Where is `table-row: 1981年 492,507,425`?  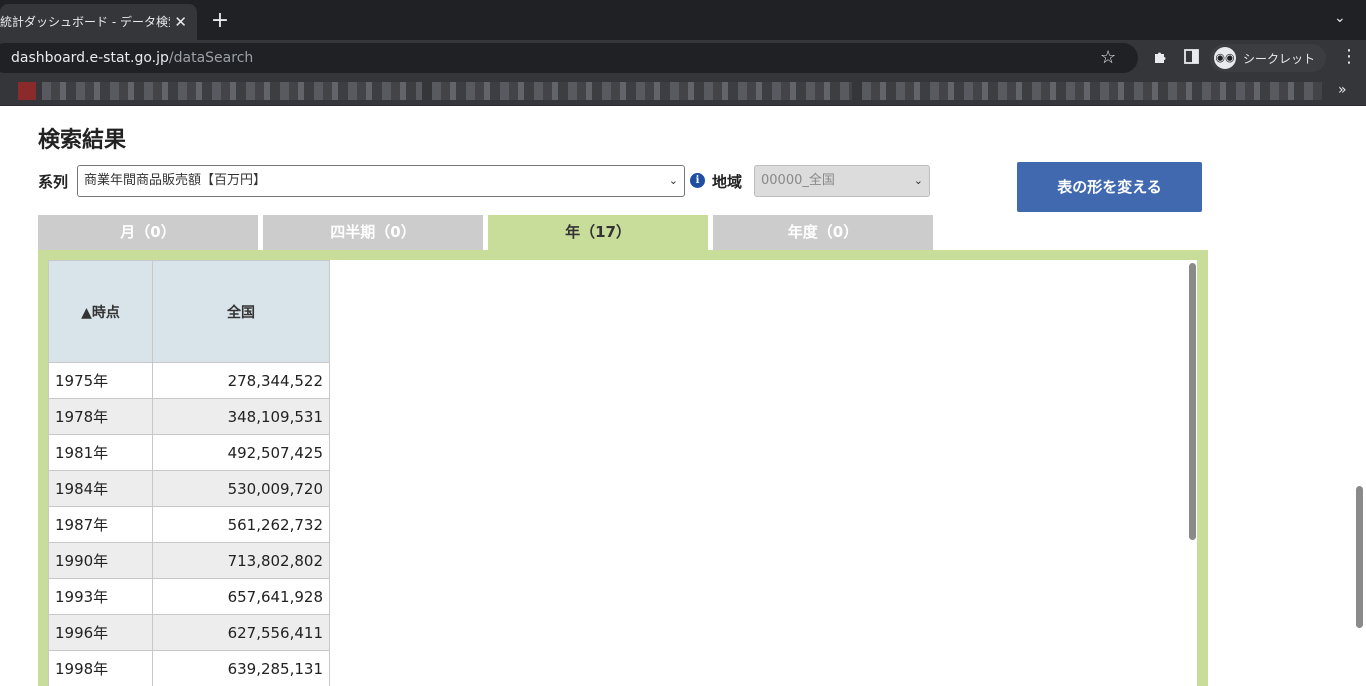 table-row: 1981年 492,507,425 is located at coordinates (189, 452).